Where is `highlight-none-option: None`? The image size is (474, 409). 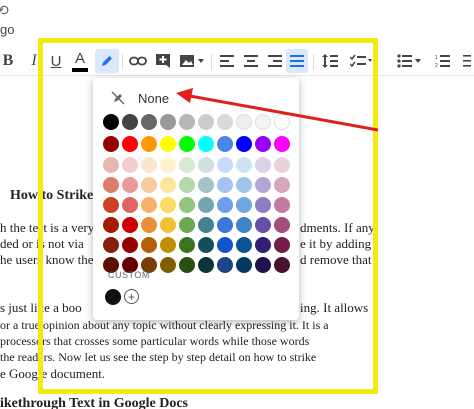
highlight-none-option: None is located at coordinates (196, 98).